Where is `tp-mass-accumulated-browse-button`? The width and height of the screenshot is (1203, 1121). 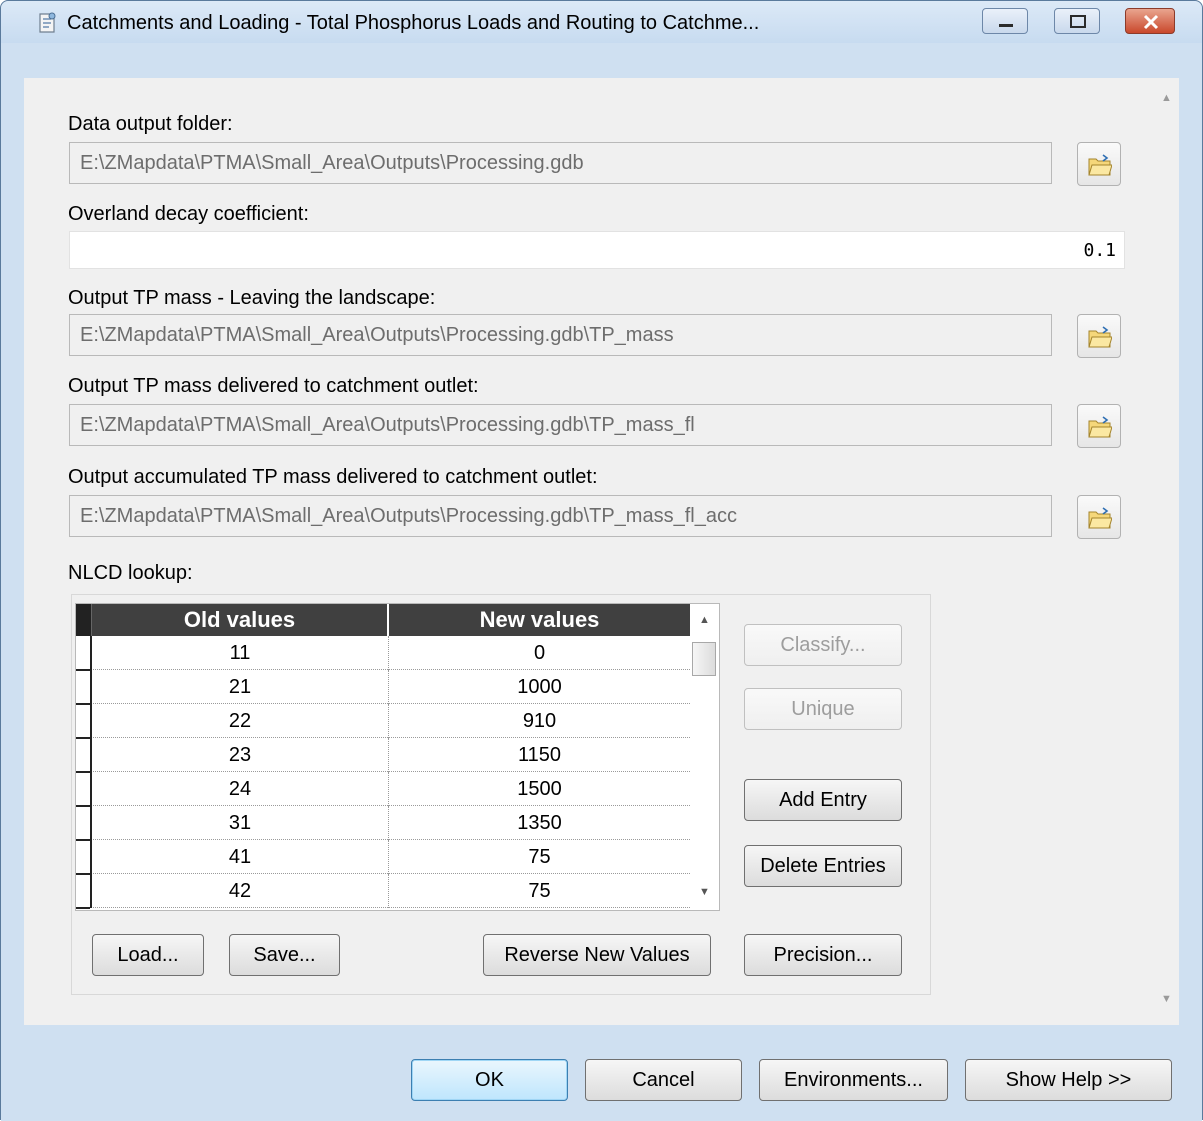 tp-mass-accumulated-browse-button is located at coordinates (1099, 517).